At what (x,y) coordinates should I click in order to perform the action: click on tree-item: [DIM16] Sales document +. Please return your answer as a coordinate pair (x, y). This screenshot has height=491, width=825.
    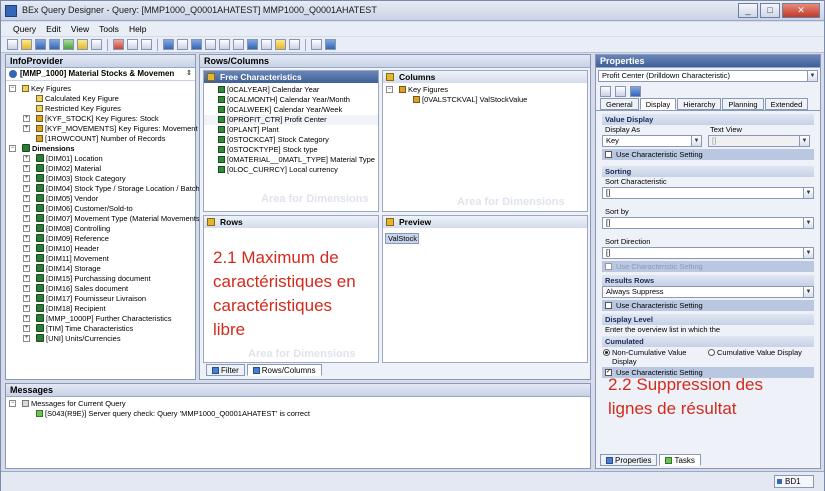
    Looking at the image, I should click on (100, 289).